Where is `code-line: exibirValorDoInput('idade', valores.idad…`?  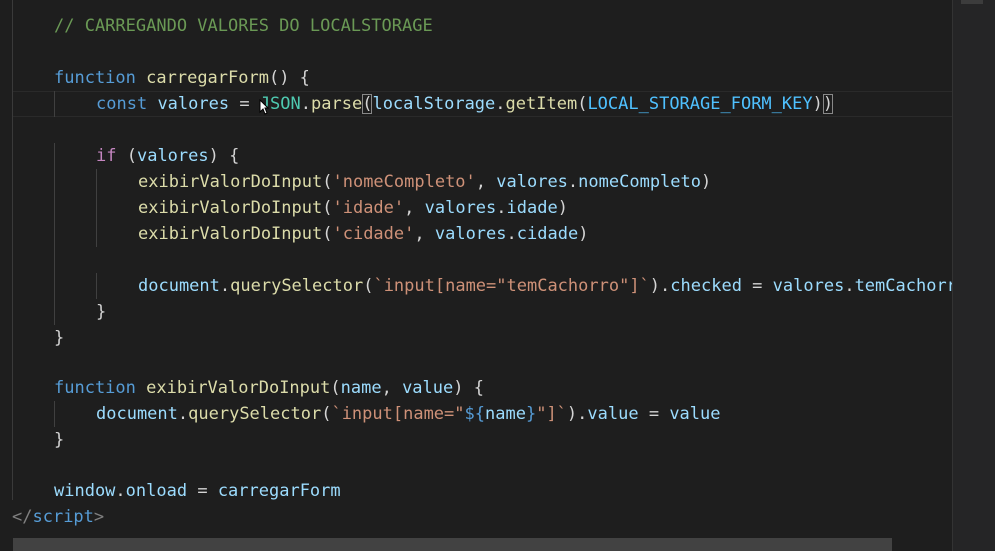 code-line: exibirValorDoInput('idade', valores.idad… is located at coordinates (284, 208).